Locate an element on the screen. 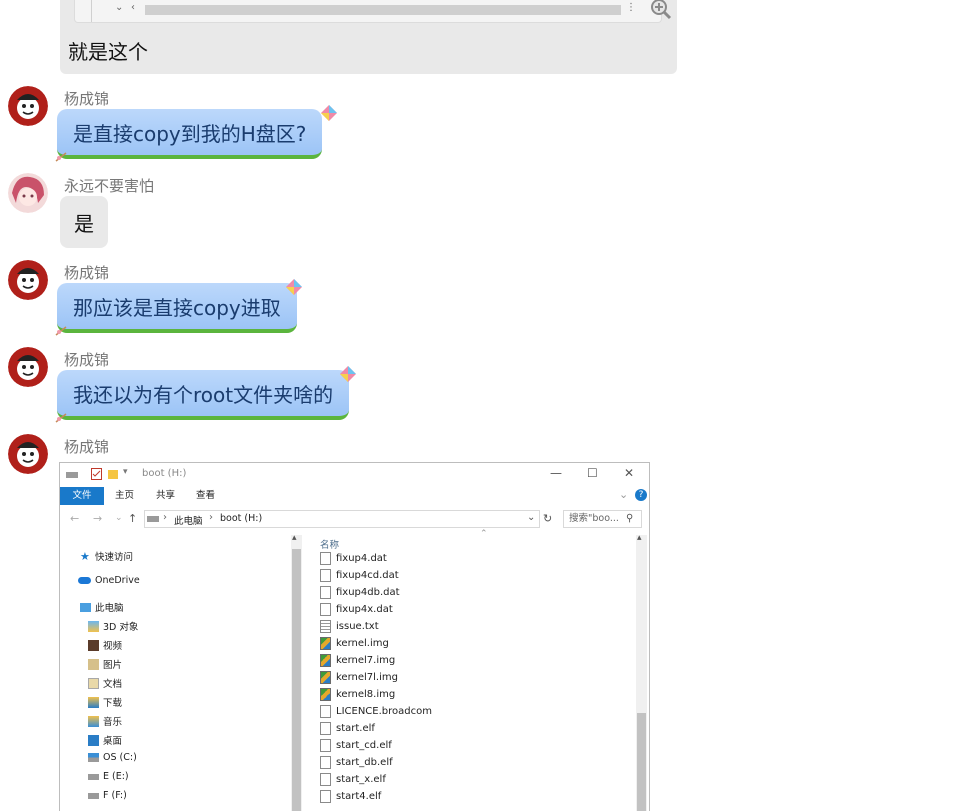 This screenshot has height=811, width=966. nav-item-documents: 文档 is located at coordinates (105, 683).